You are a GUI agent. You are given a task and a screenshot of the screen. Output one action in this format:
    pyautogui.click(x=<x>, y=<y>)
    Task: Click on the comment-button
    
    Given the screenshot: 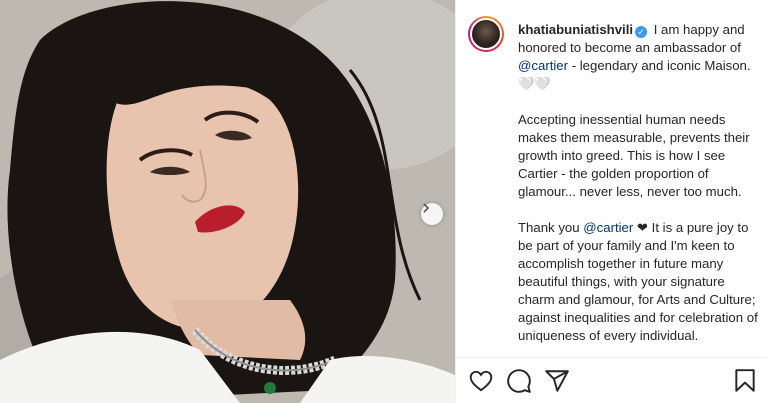 What is the action you would take?
    pyautogui.click(x=519, y=381)
    